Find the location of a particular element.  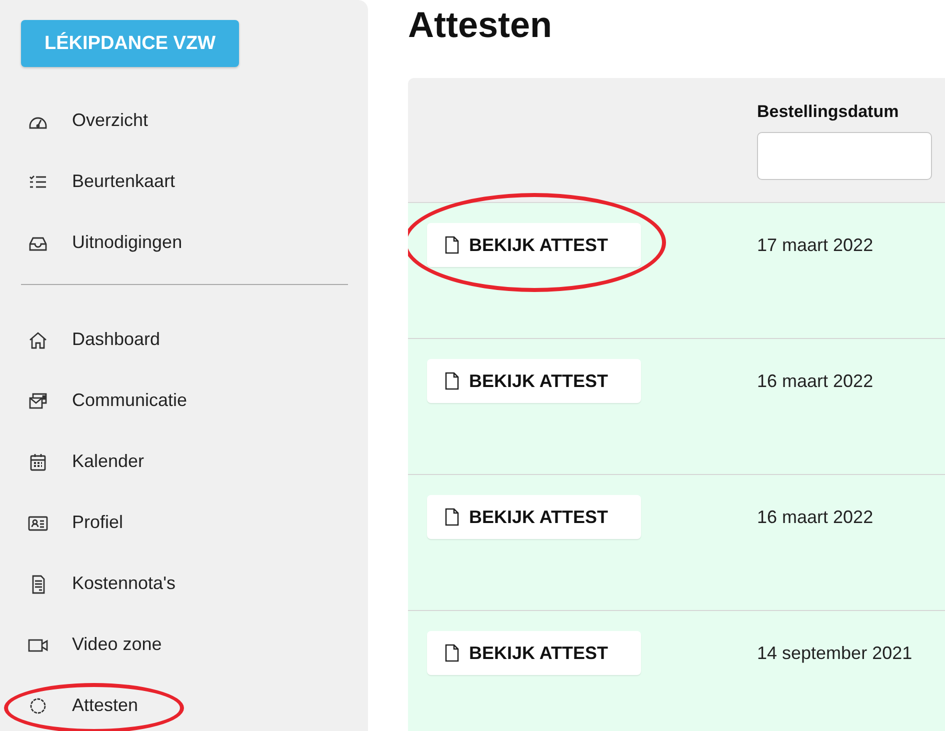

nav-item: Beurtenkaart is located at coordinates (184, 181).